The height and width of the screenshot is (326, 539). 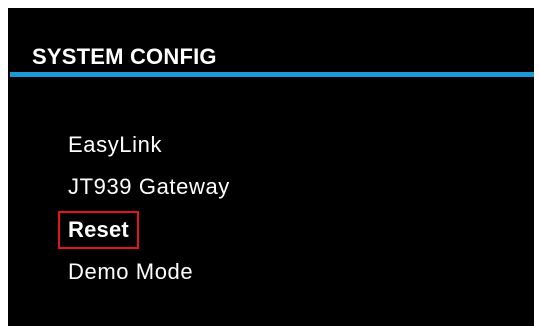 I want to click on menu-item-easylink: EasyLink, so click(x=115, y=145).